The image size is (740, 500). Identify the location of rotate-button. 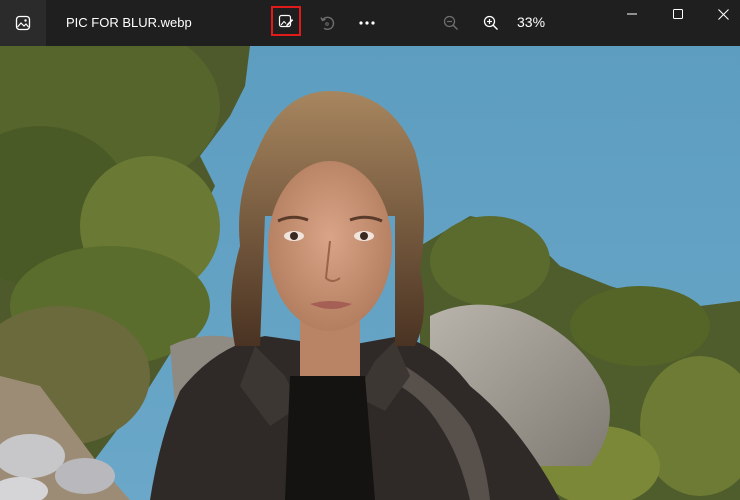
(327, 23).